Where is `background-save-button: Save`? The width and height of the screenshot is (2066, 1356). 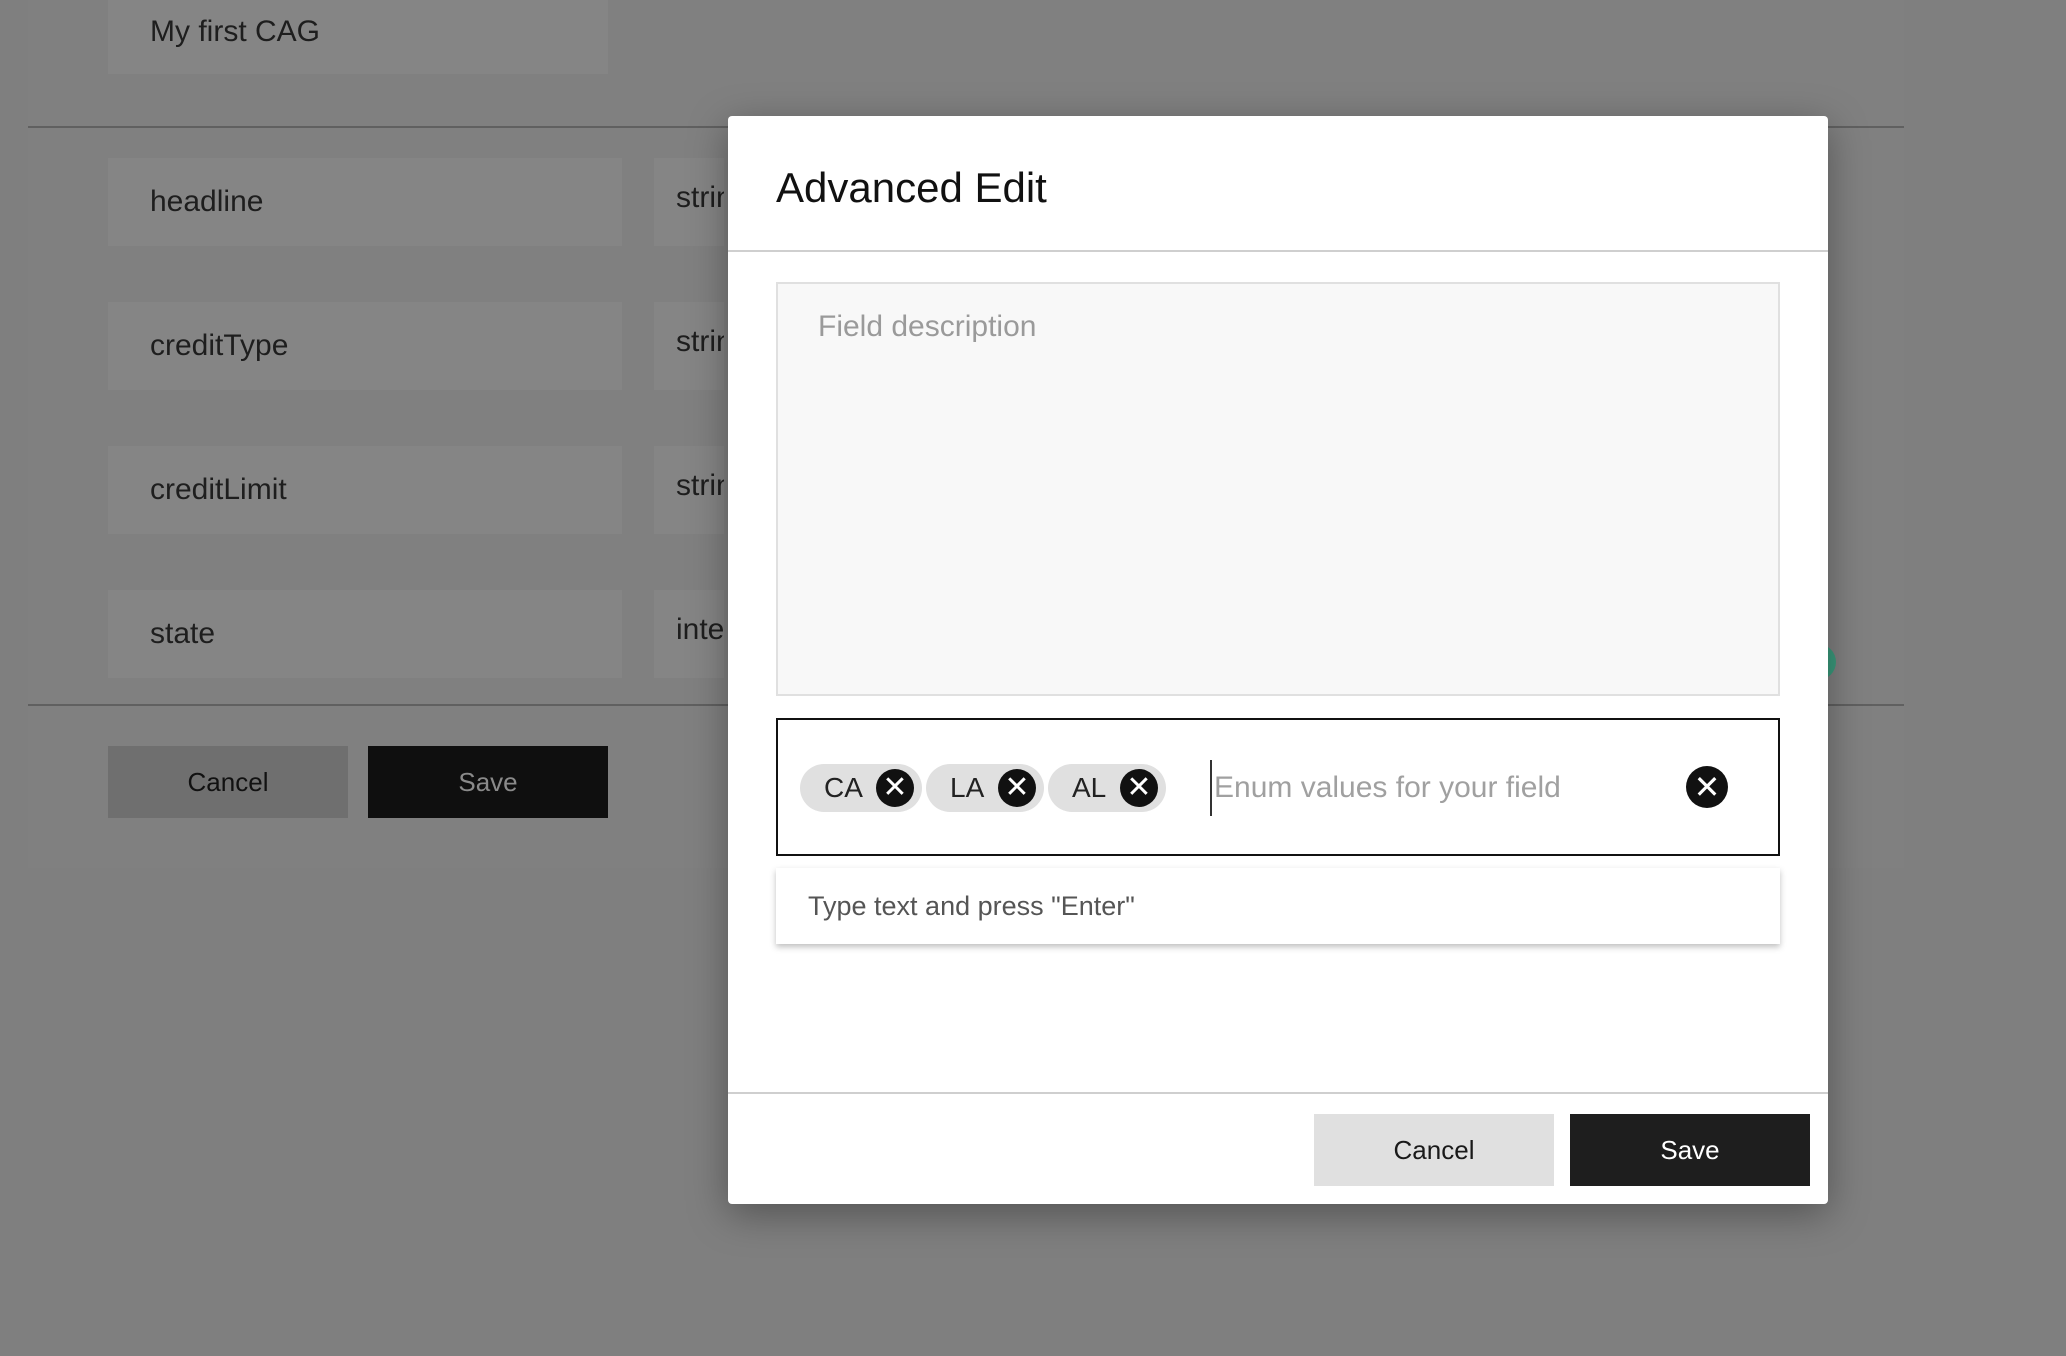
background-save-button: Save is located at coordinates (488, 782).